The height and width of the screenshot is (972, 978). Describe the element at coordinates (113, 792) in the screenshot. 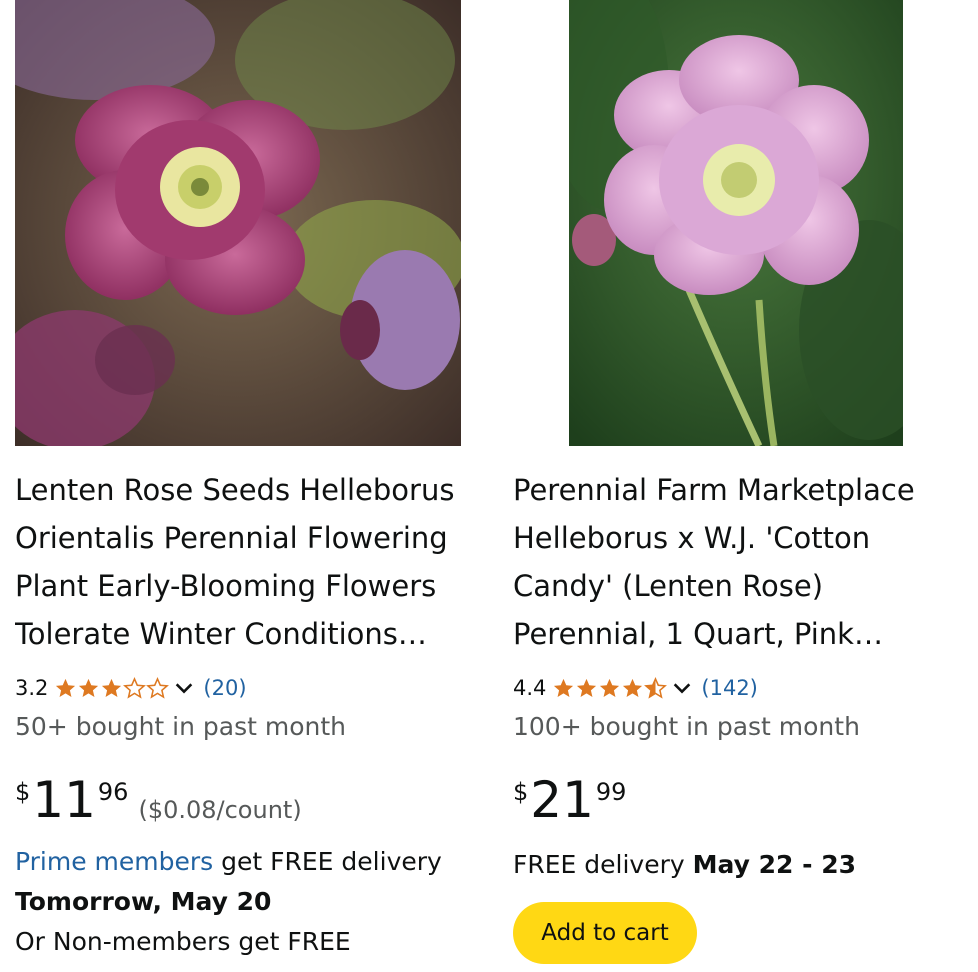

I see `price-fraction: 96` at that location.